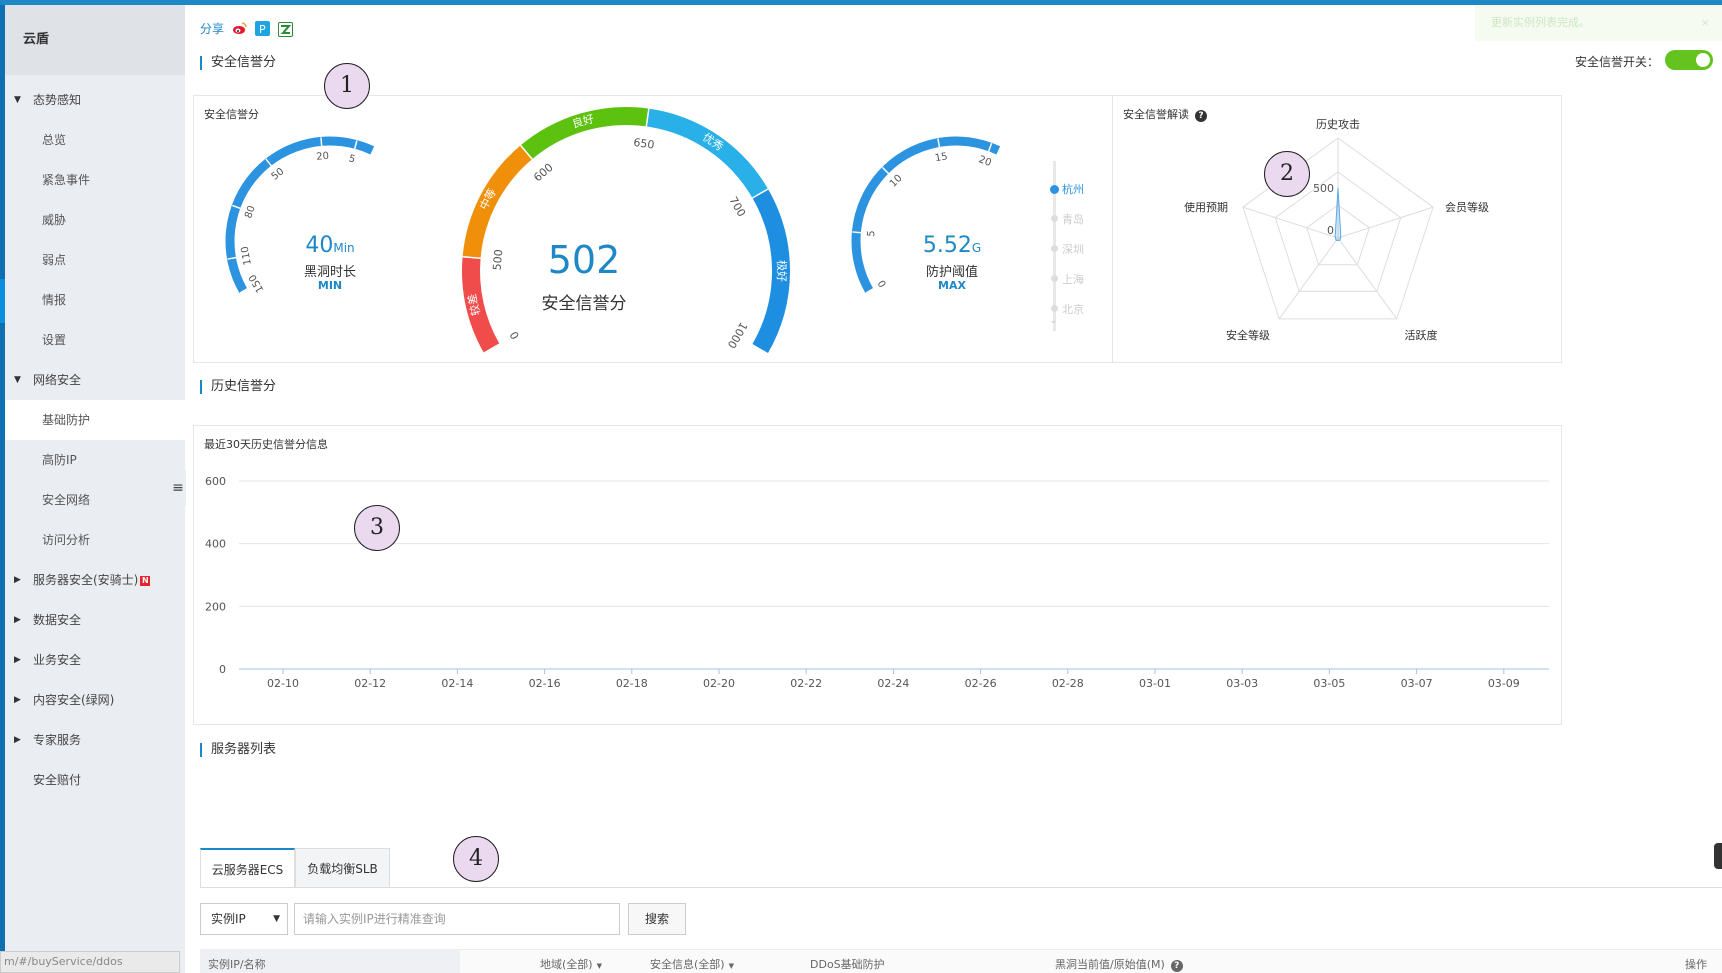  I want to click on gauge-tick-label: 50, so click(278, 174).